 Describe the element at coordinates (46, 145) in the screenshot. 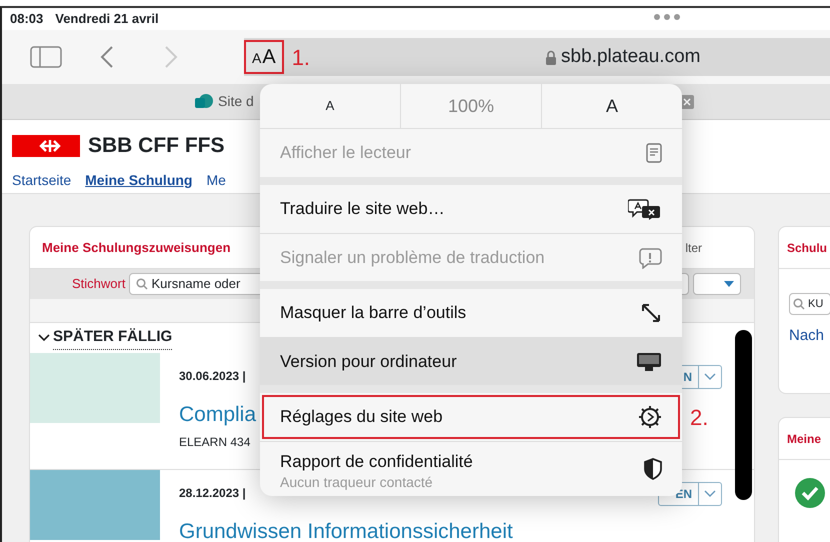

I see `rail-logo-icon` at that location.